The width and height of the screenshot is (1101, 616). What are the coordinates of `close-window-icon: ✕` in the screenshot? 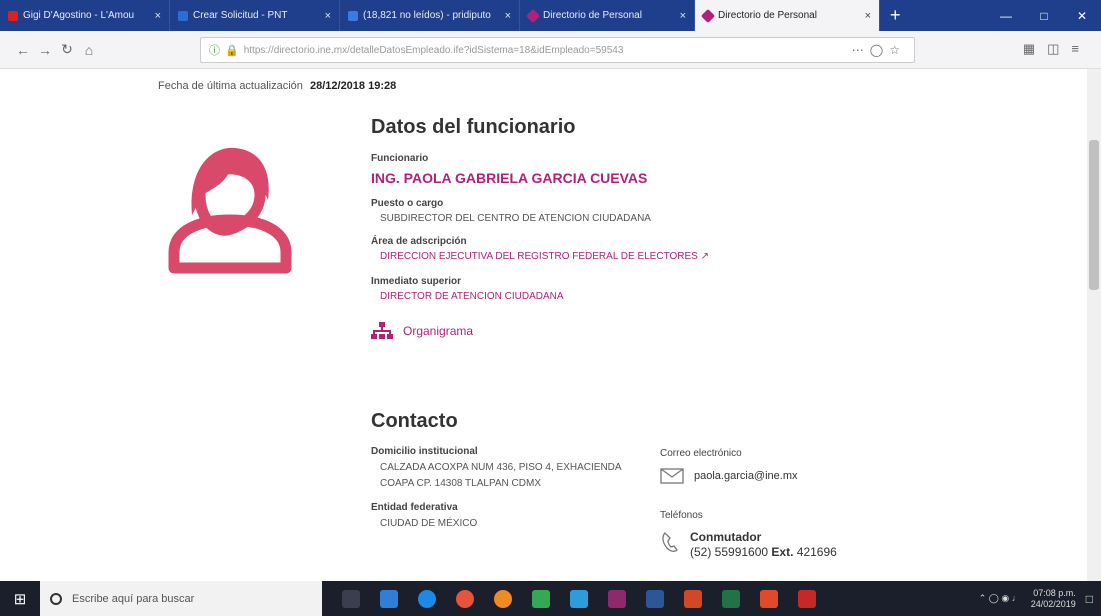 It's located at (1082, 16).